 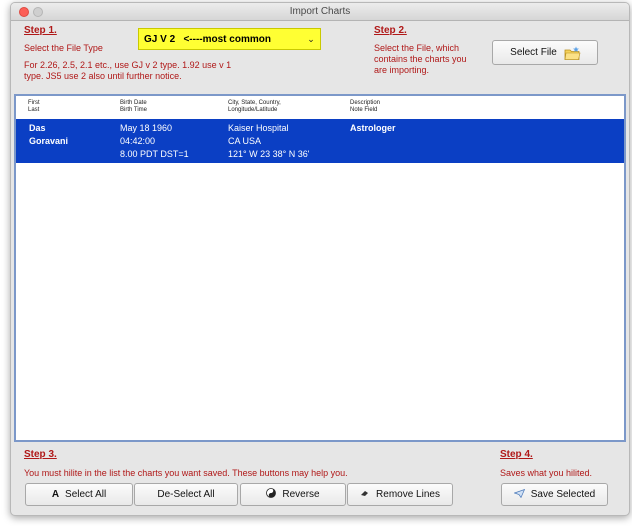 I want to click on row-city: Kaiser Hospital, so click(x=258, y=128).